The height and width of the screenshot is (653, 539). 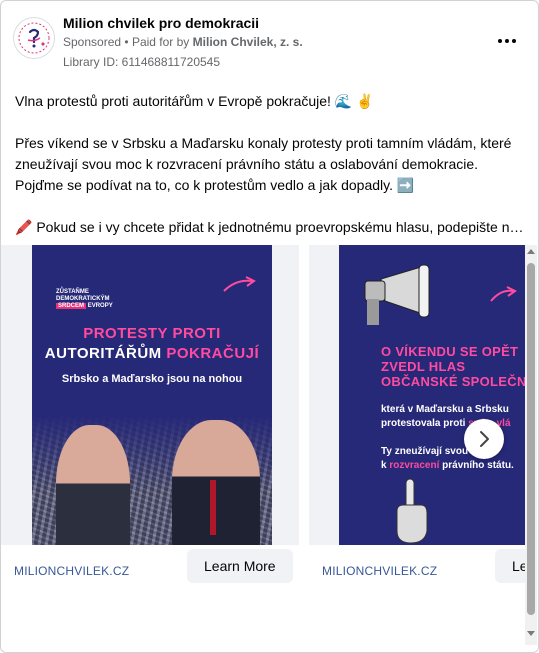 What do you see at coordinates (160, 42) in the screenshot?
I see `paid-for-prefix: Paid for by` at bounding box center [160, 42].